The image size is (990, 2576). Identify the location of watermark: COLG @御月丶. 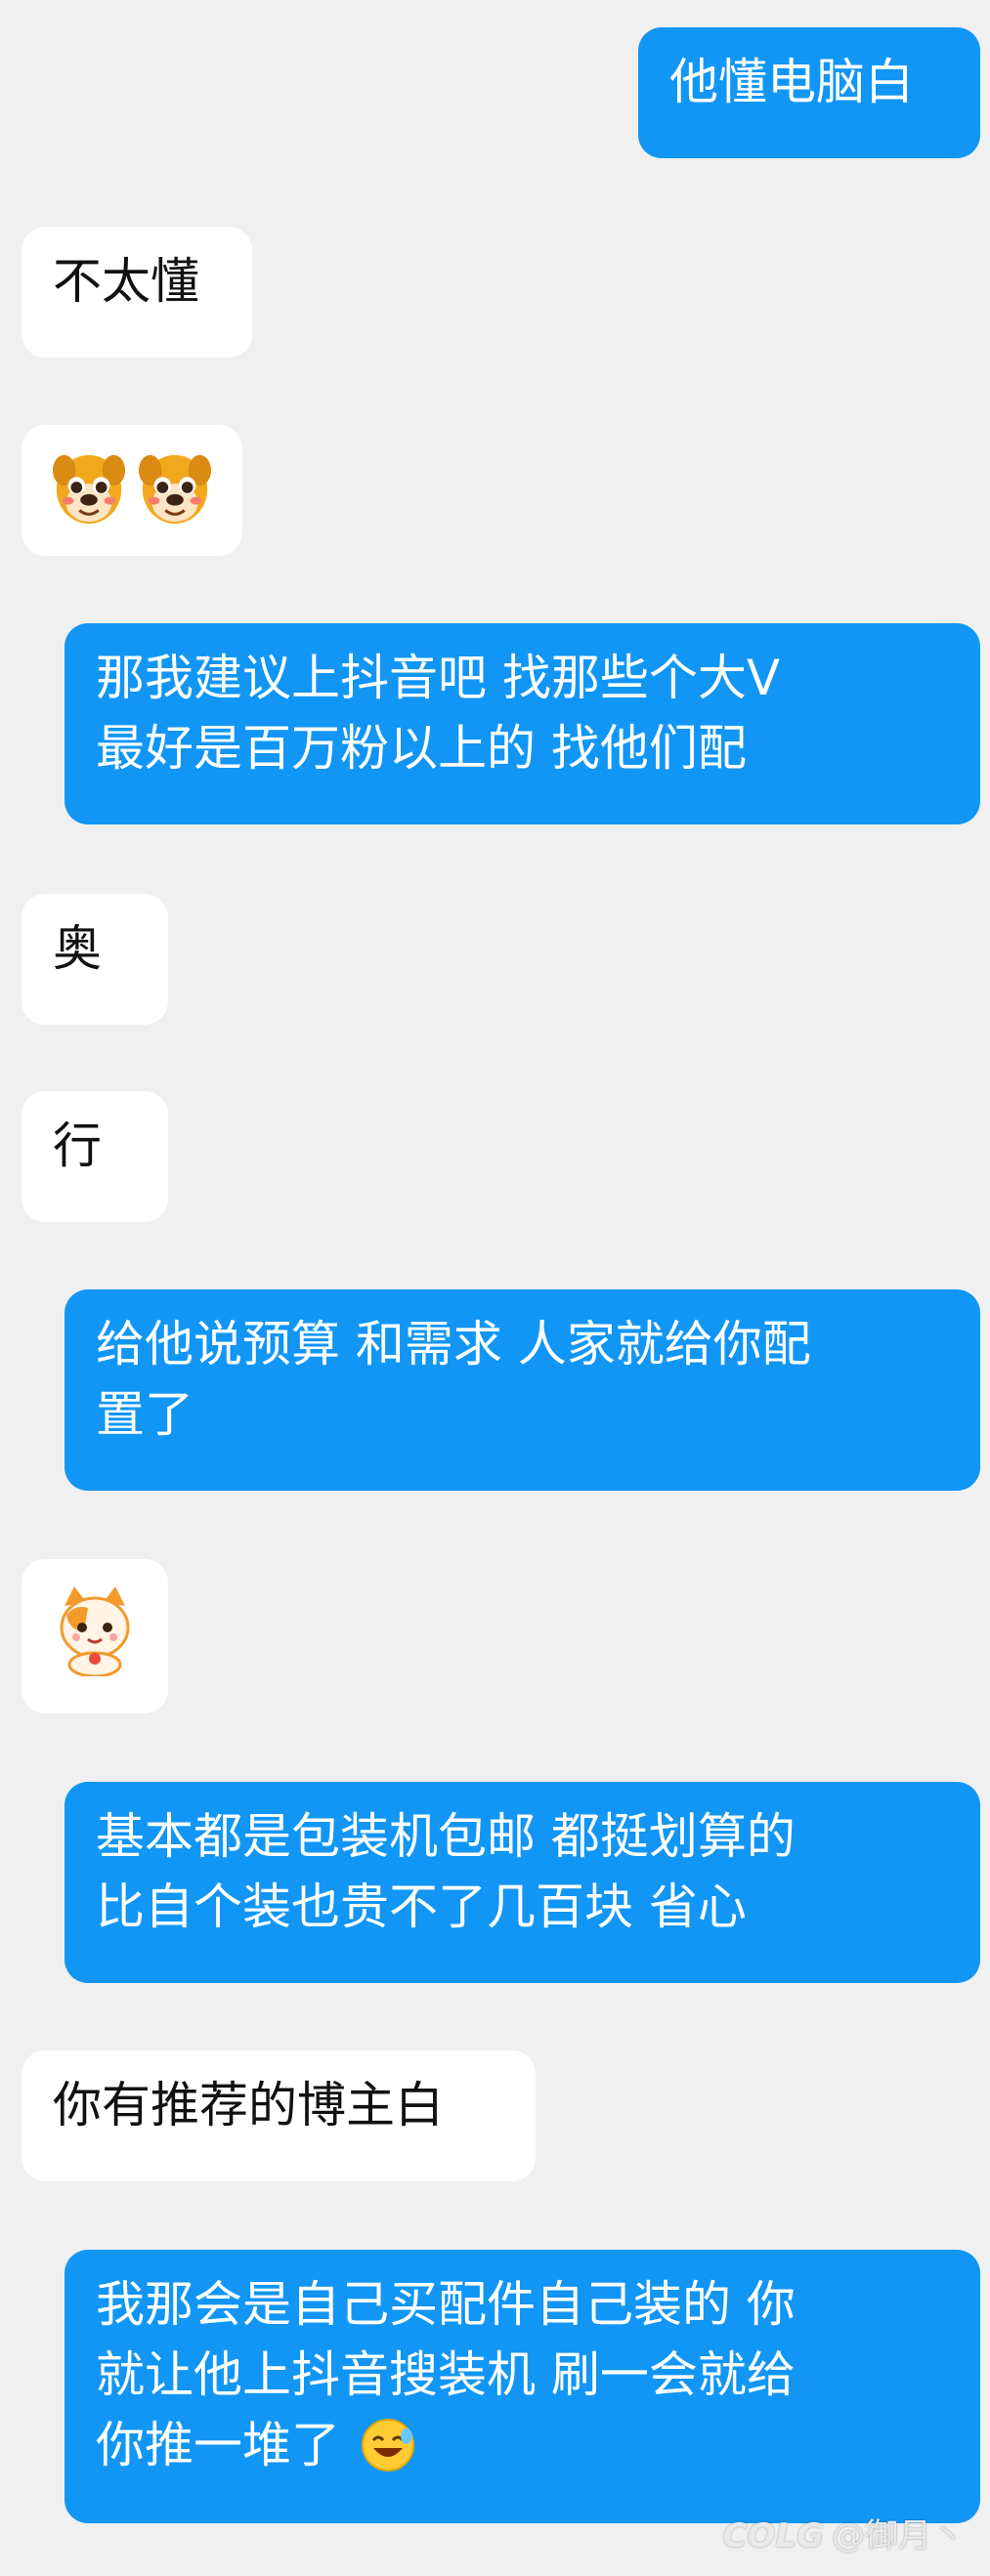
(844, 2532).